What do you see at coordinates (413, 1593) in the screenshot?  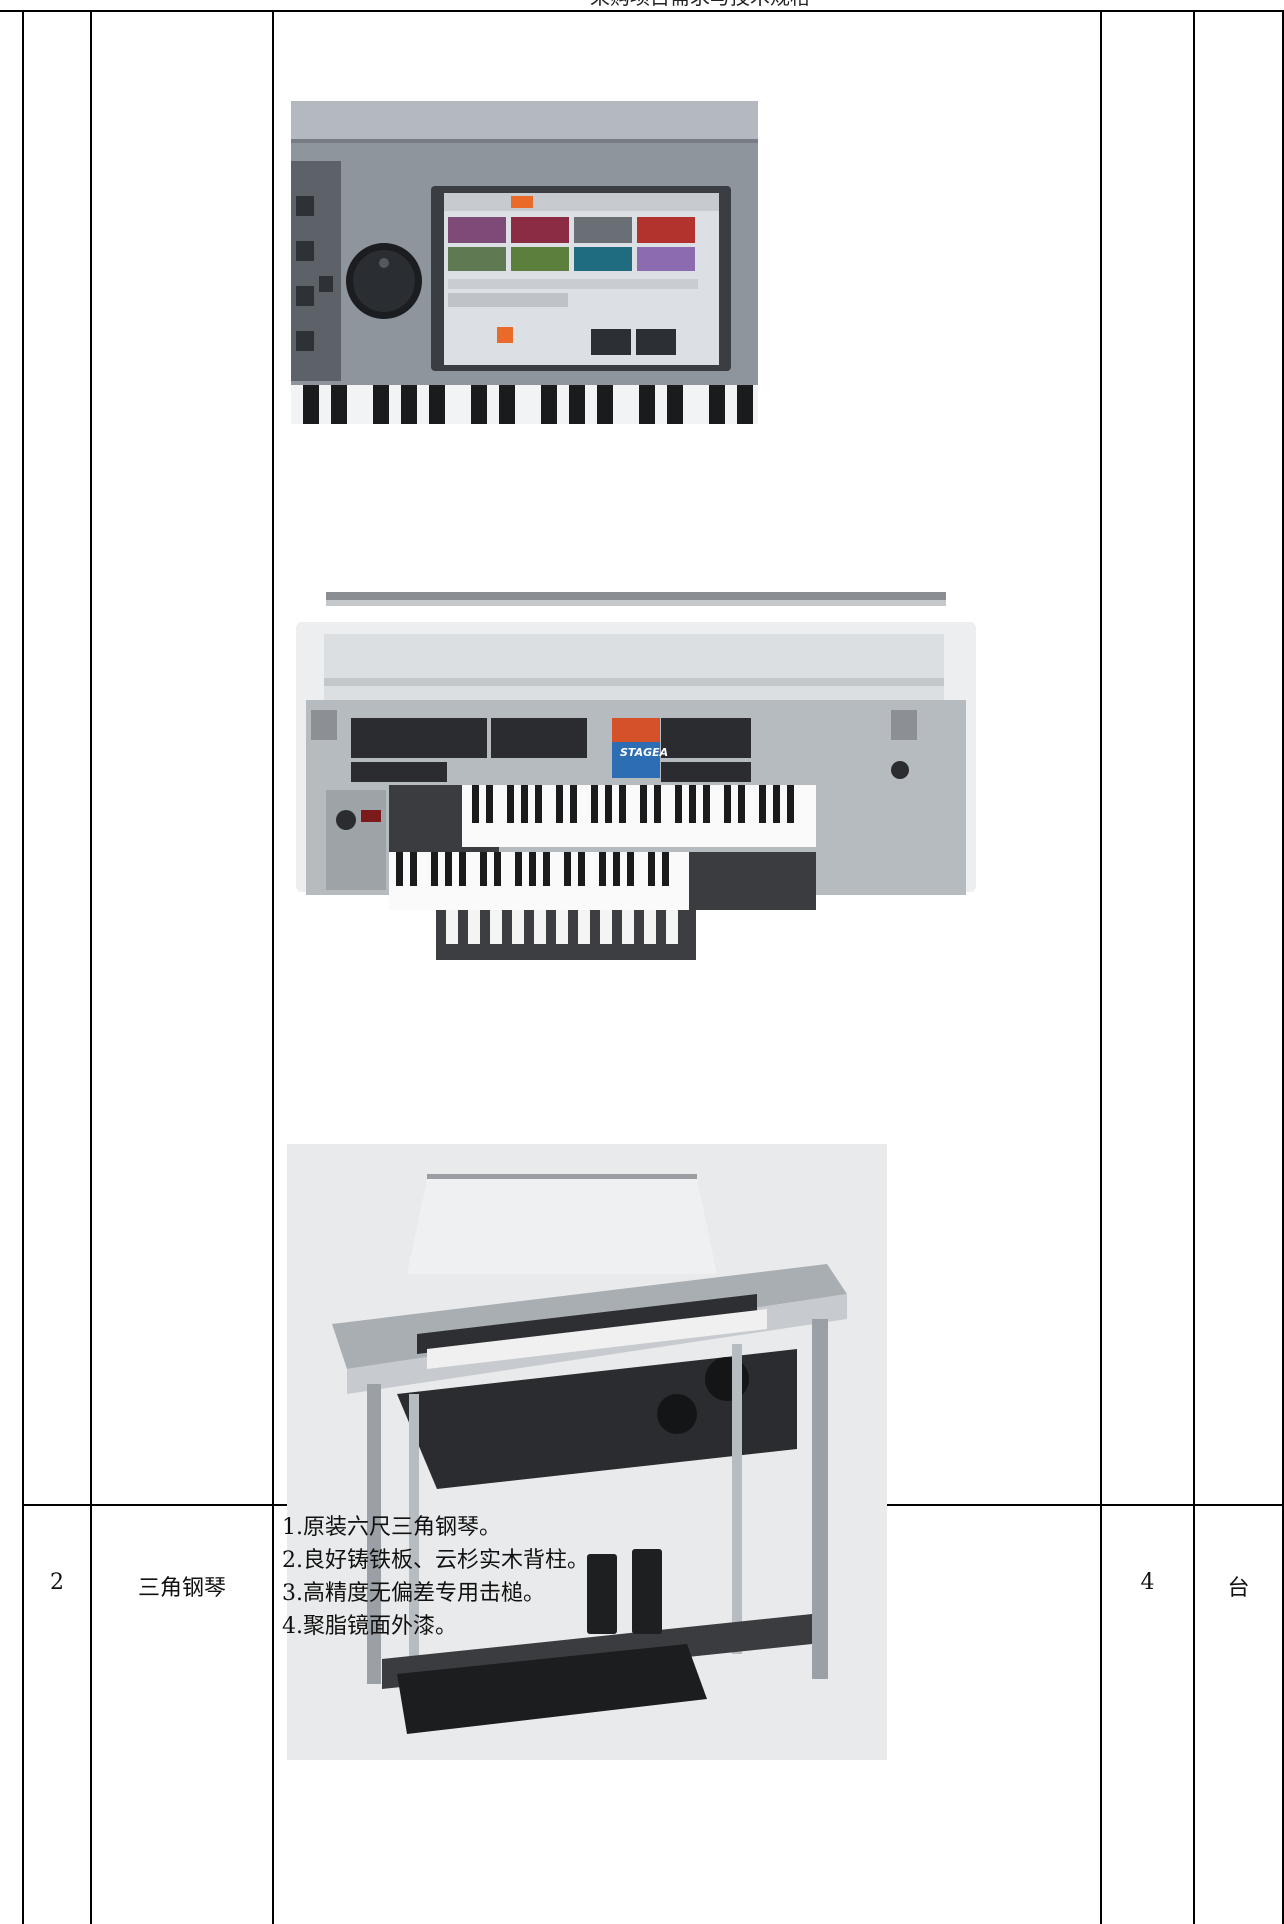 I see `spec-line-3: 3.高精度无偏差专用击槌。` at bounding box center [413, 1593].